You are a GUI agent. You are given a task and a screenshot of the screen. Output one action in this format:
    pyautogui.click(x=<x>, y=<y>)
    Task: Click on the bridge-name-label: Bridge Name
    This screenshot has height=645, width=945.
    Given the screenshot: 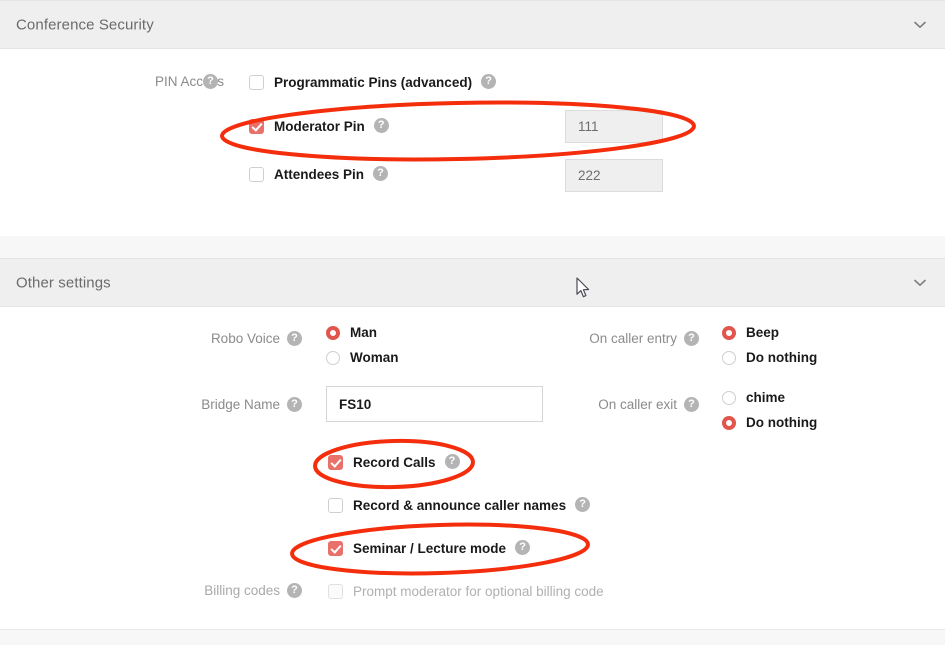 What is the action you would take?
    pyautogui.click(x=240, y=404)
    